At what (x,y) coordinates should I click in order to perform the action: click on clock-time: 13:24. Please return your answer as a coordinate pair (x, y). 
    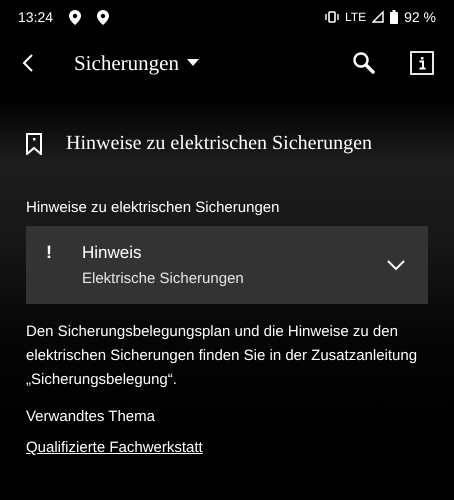
    Looking at the image, I should click on (36, 17).